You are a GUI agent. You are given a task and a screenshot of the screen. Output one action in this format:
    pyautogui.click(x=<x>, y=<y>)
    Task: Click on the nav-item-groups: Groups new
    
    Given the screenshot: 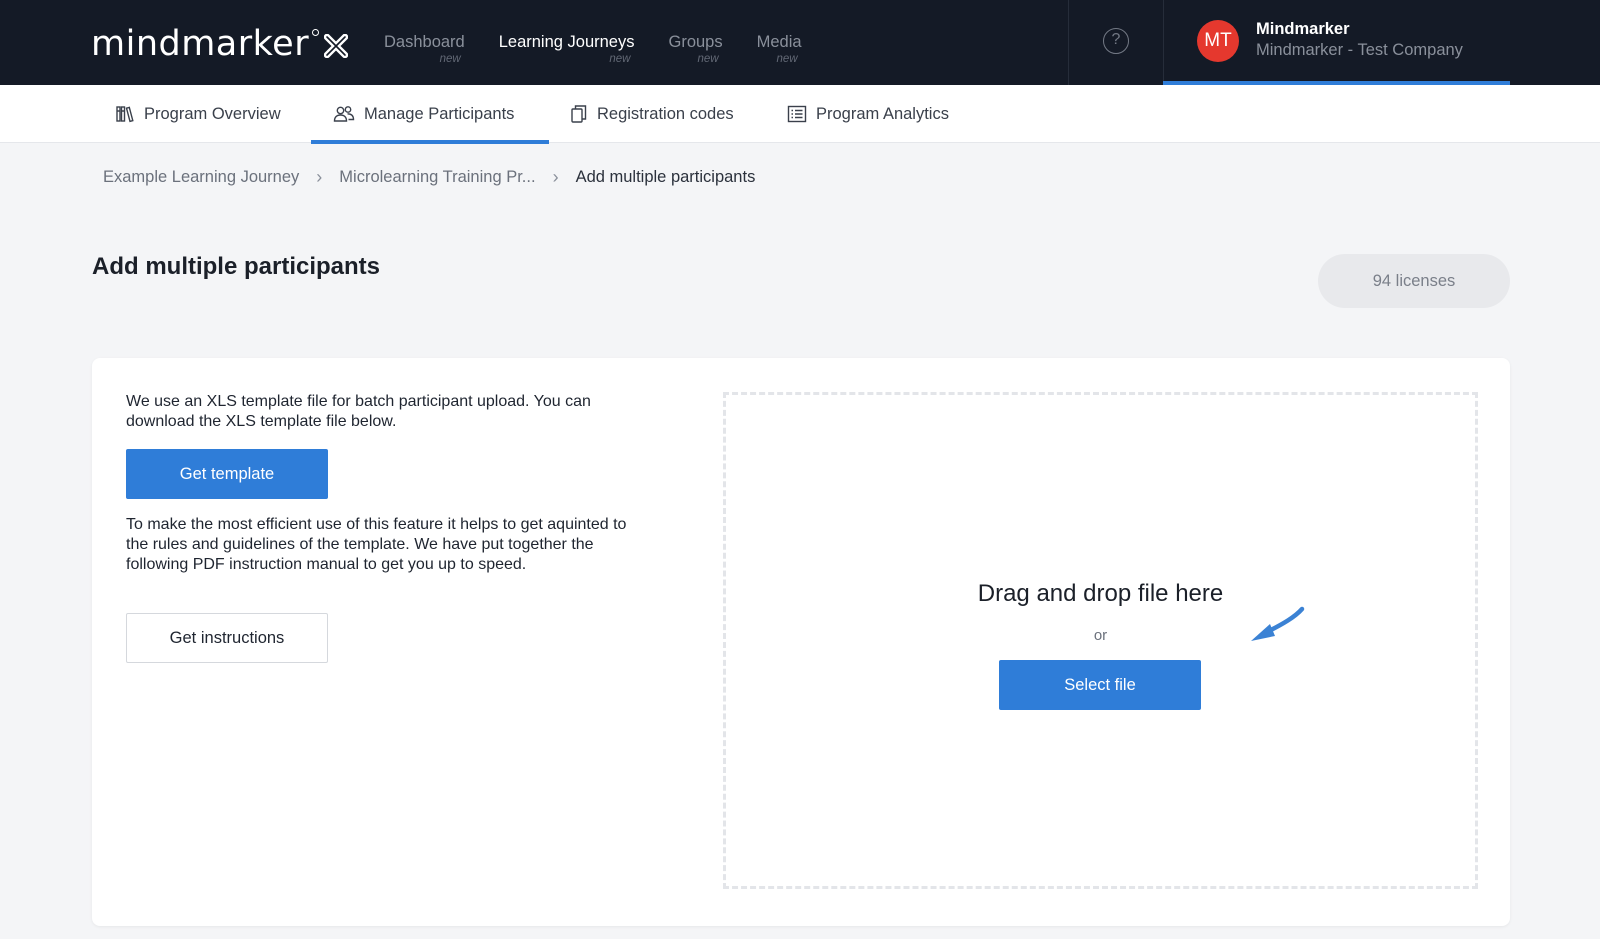 What is the action you would take?
    pyautogui.click(x=695, y=47)
    